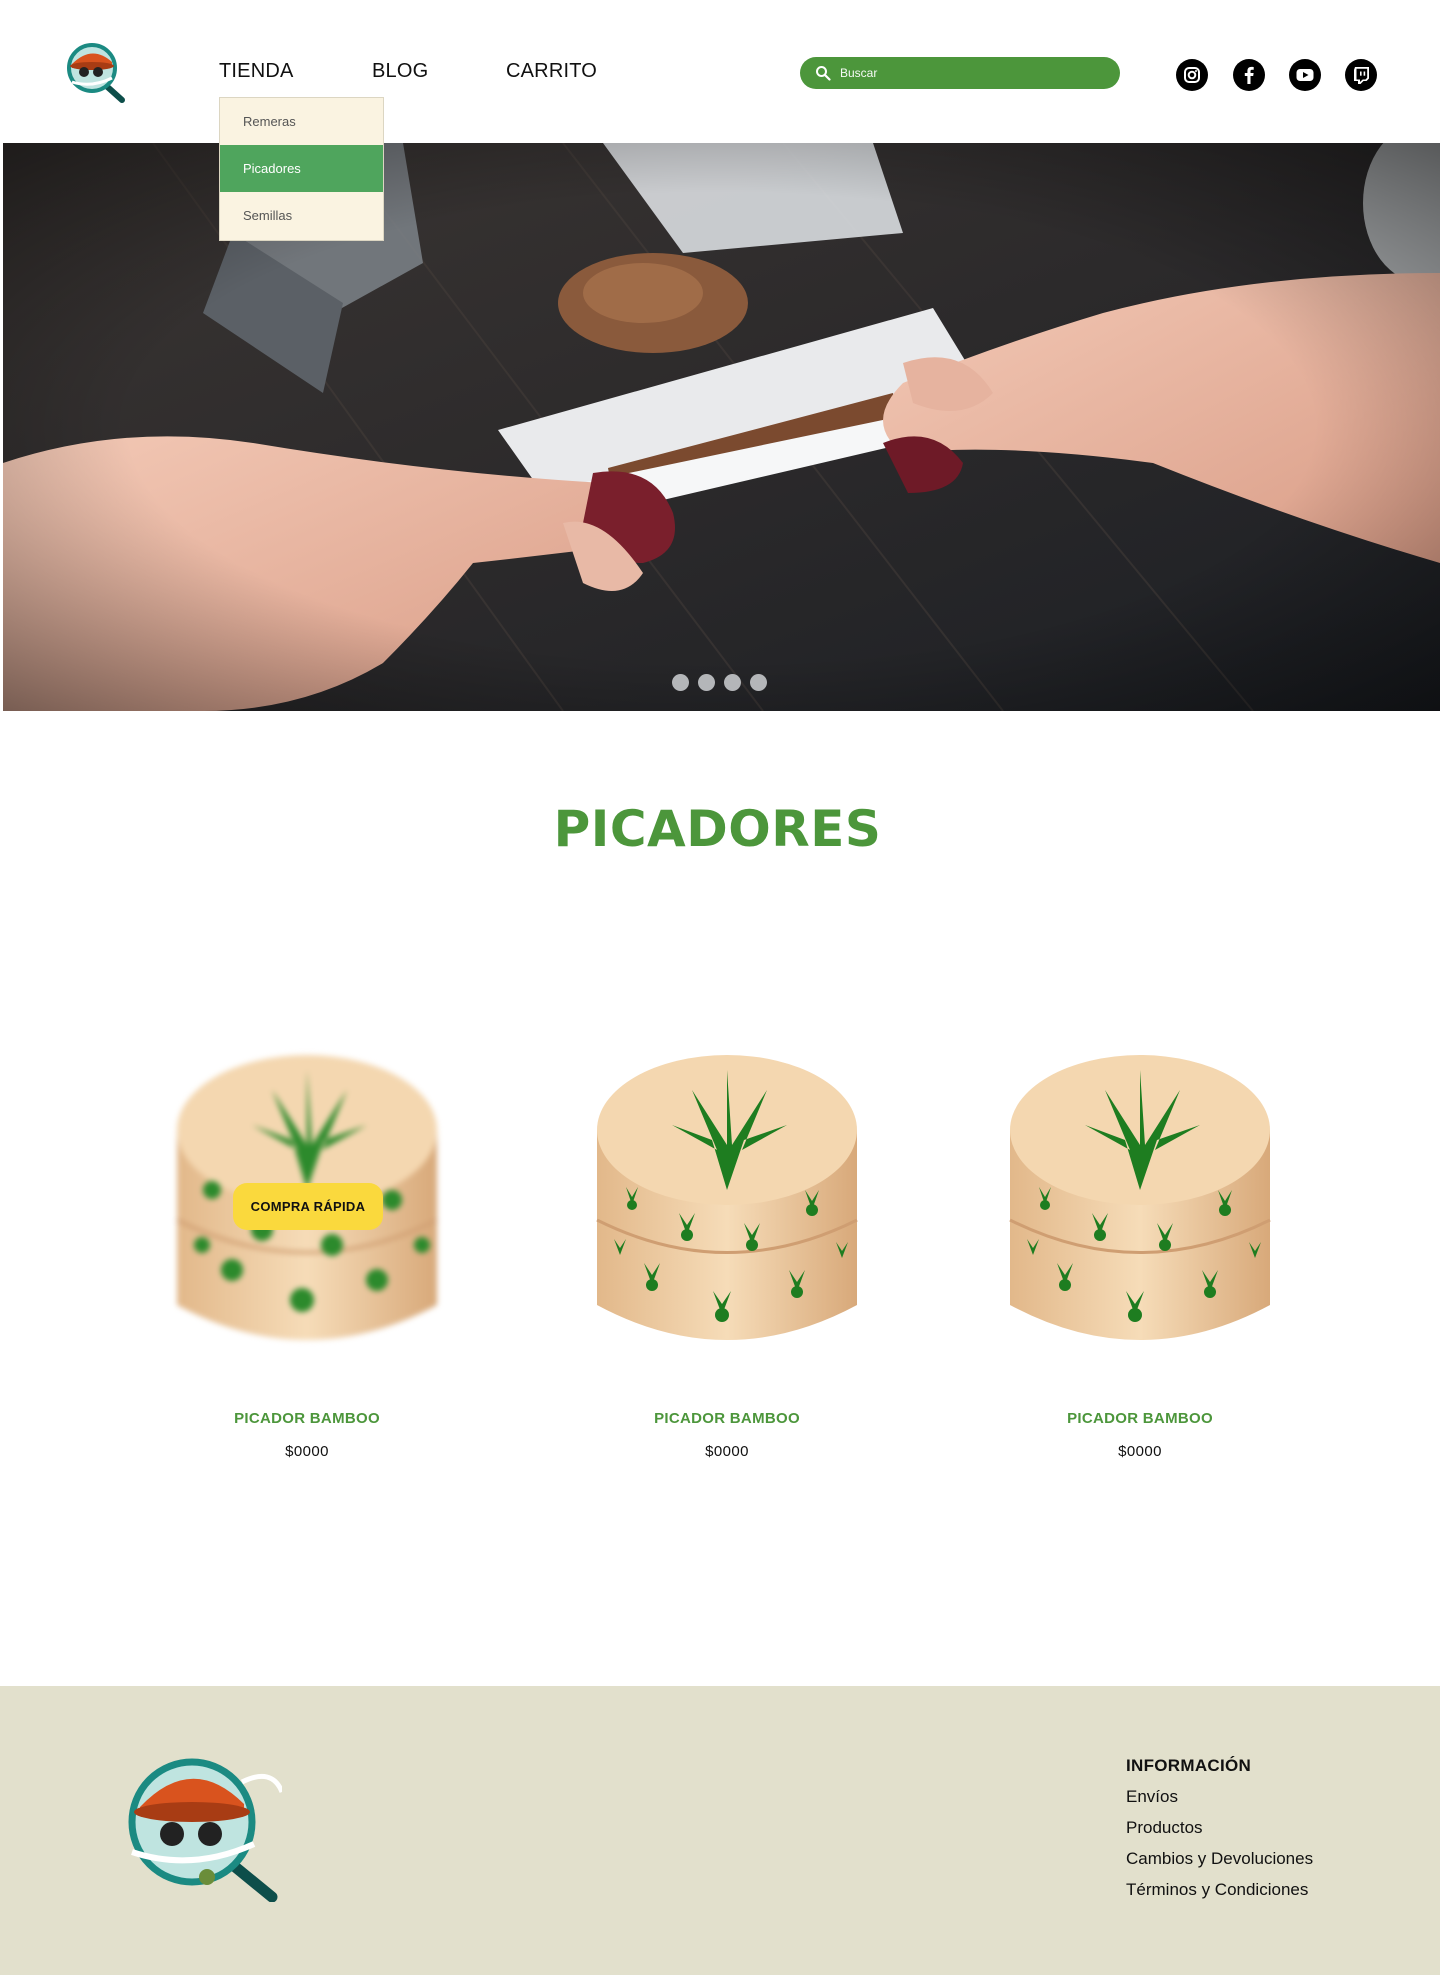 This screenshot has width=1440, height=1975. I want to click on facebook-icon, so click(1249, 75).